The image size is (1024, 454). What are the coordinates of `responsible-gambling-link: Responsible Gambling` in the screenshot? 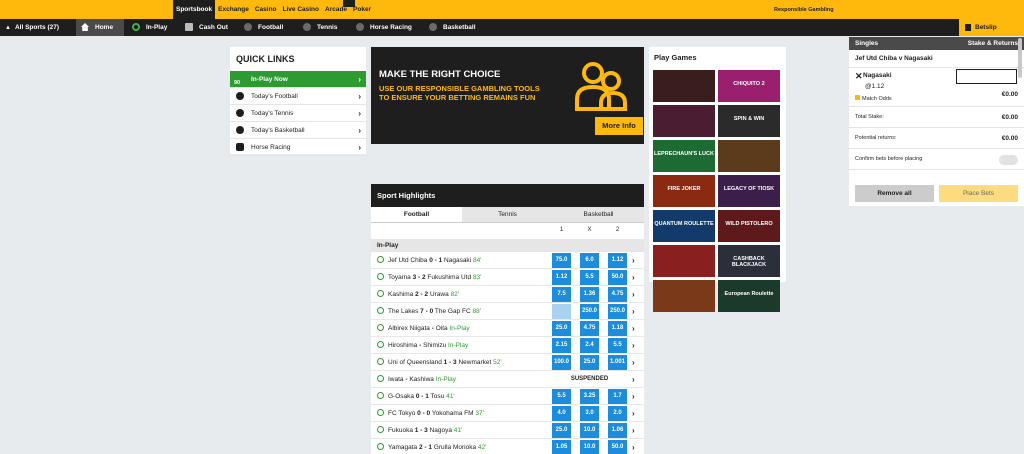 It's located at (804, 10).